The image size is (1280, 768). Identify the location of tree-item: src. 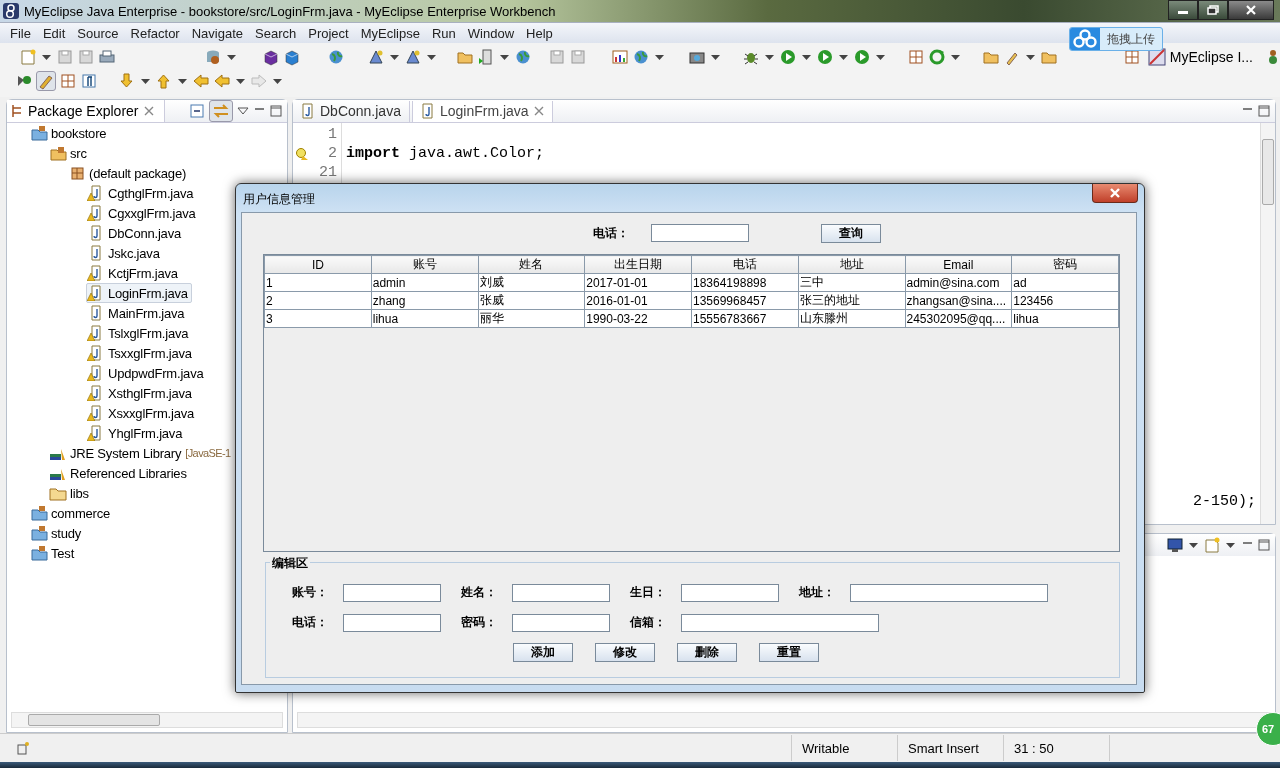
(69, 153).